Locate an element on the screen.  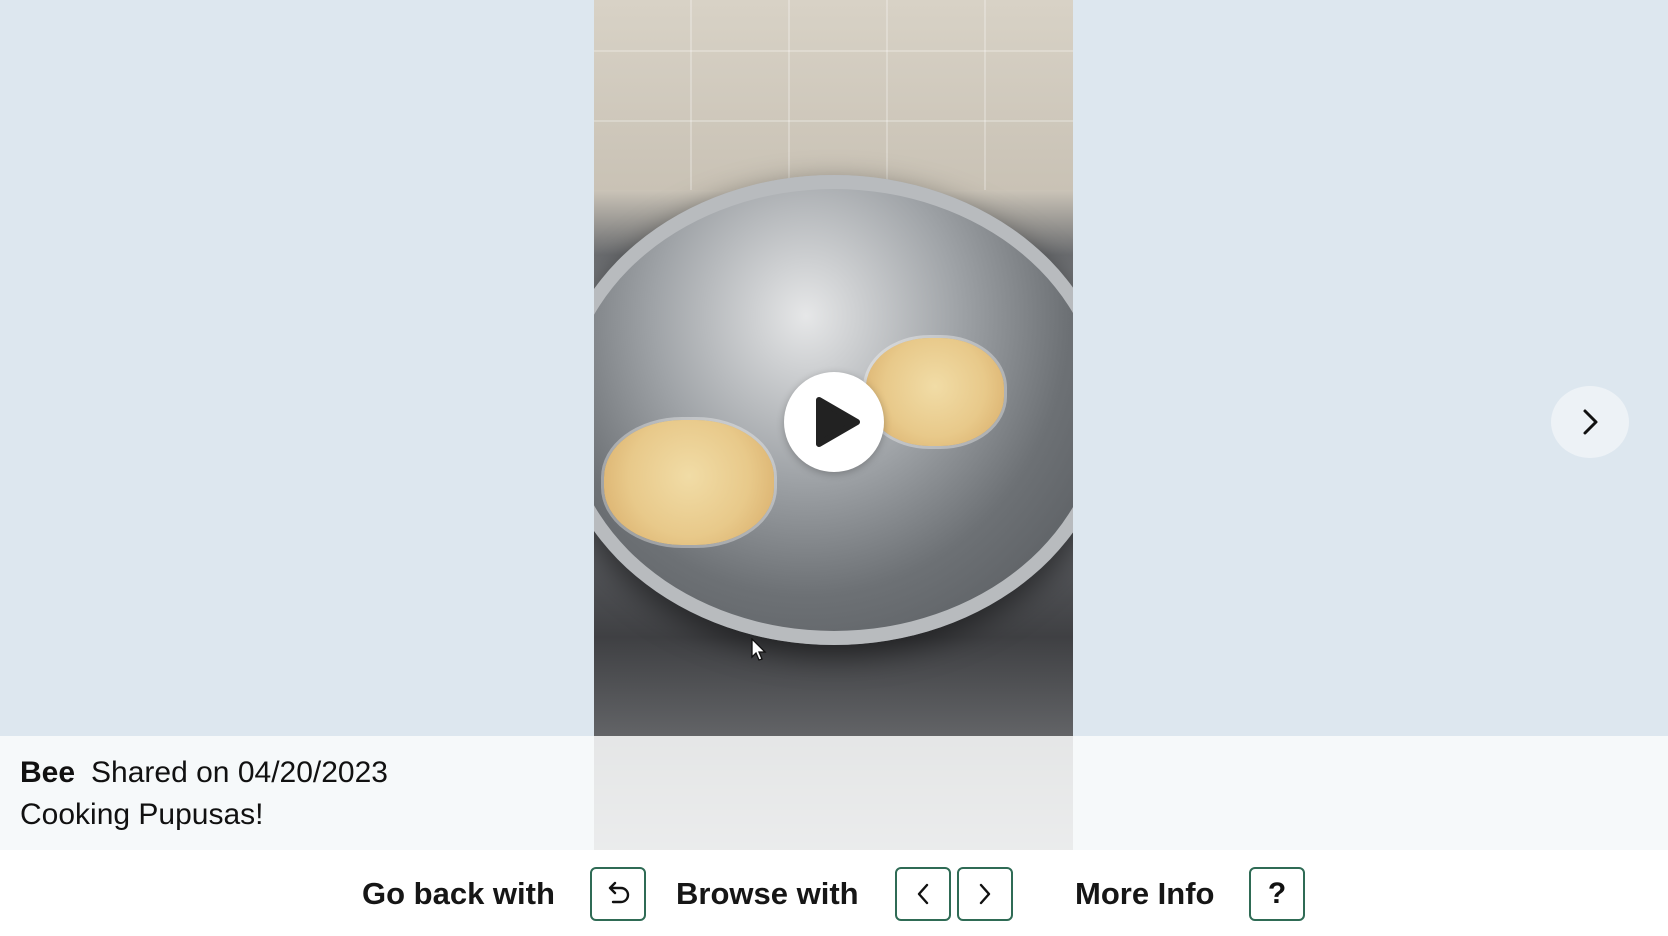
author-name: Bee is located at coordinates (48, 772).